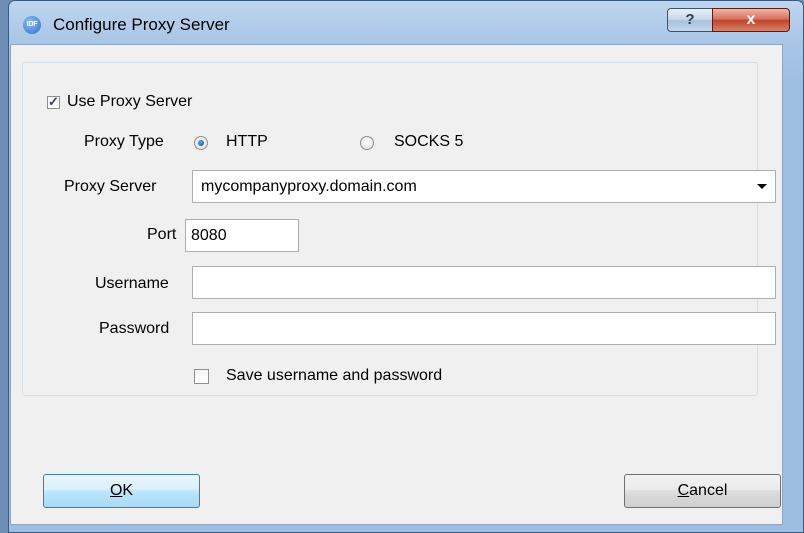  What do you see at coordinates (406, 23) in the screenshot?
I see `title-bar: IDF Configure Proxy Server ? x` at bounding box center [406, 23].